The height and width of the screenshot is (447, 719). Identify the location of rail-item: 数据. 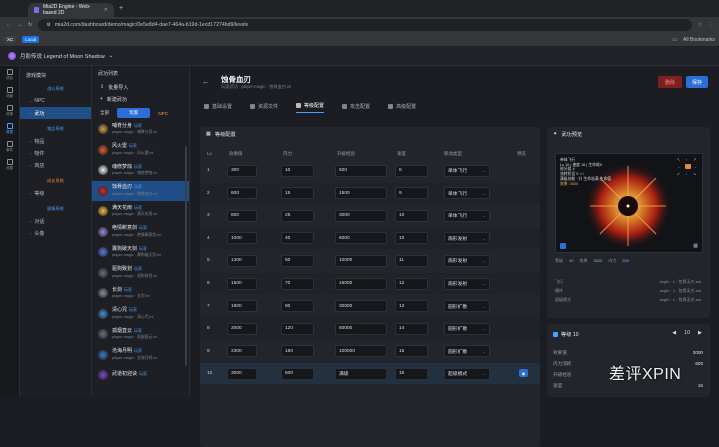
(9, 129).